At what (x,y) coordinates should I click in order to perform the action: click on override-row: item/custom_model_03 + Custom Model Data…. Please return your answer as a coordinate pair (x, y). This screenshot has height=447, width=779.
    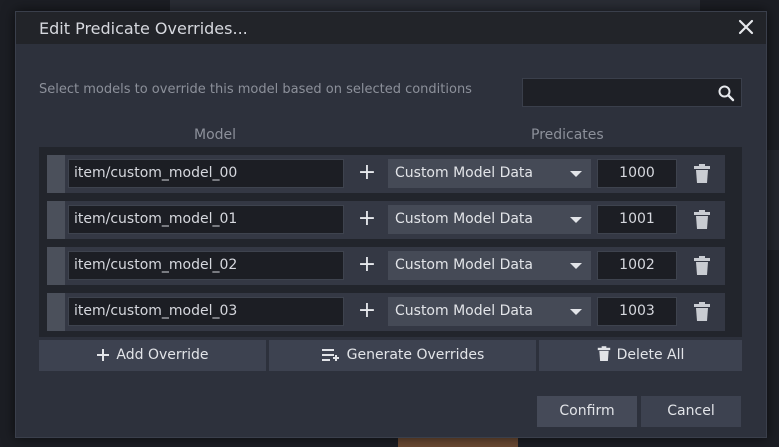
    Looking at the image, I should click on (386, 312).